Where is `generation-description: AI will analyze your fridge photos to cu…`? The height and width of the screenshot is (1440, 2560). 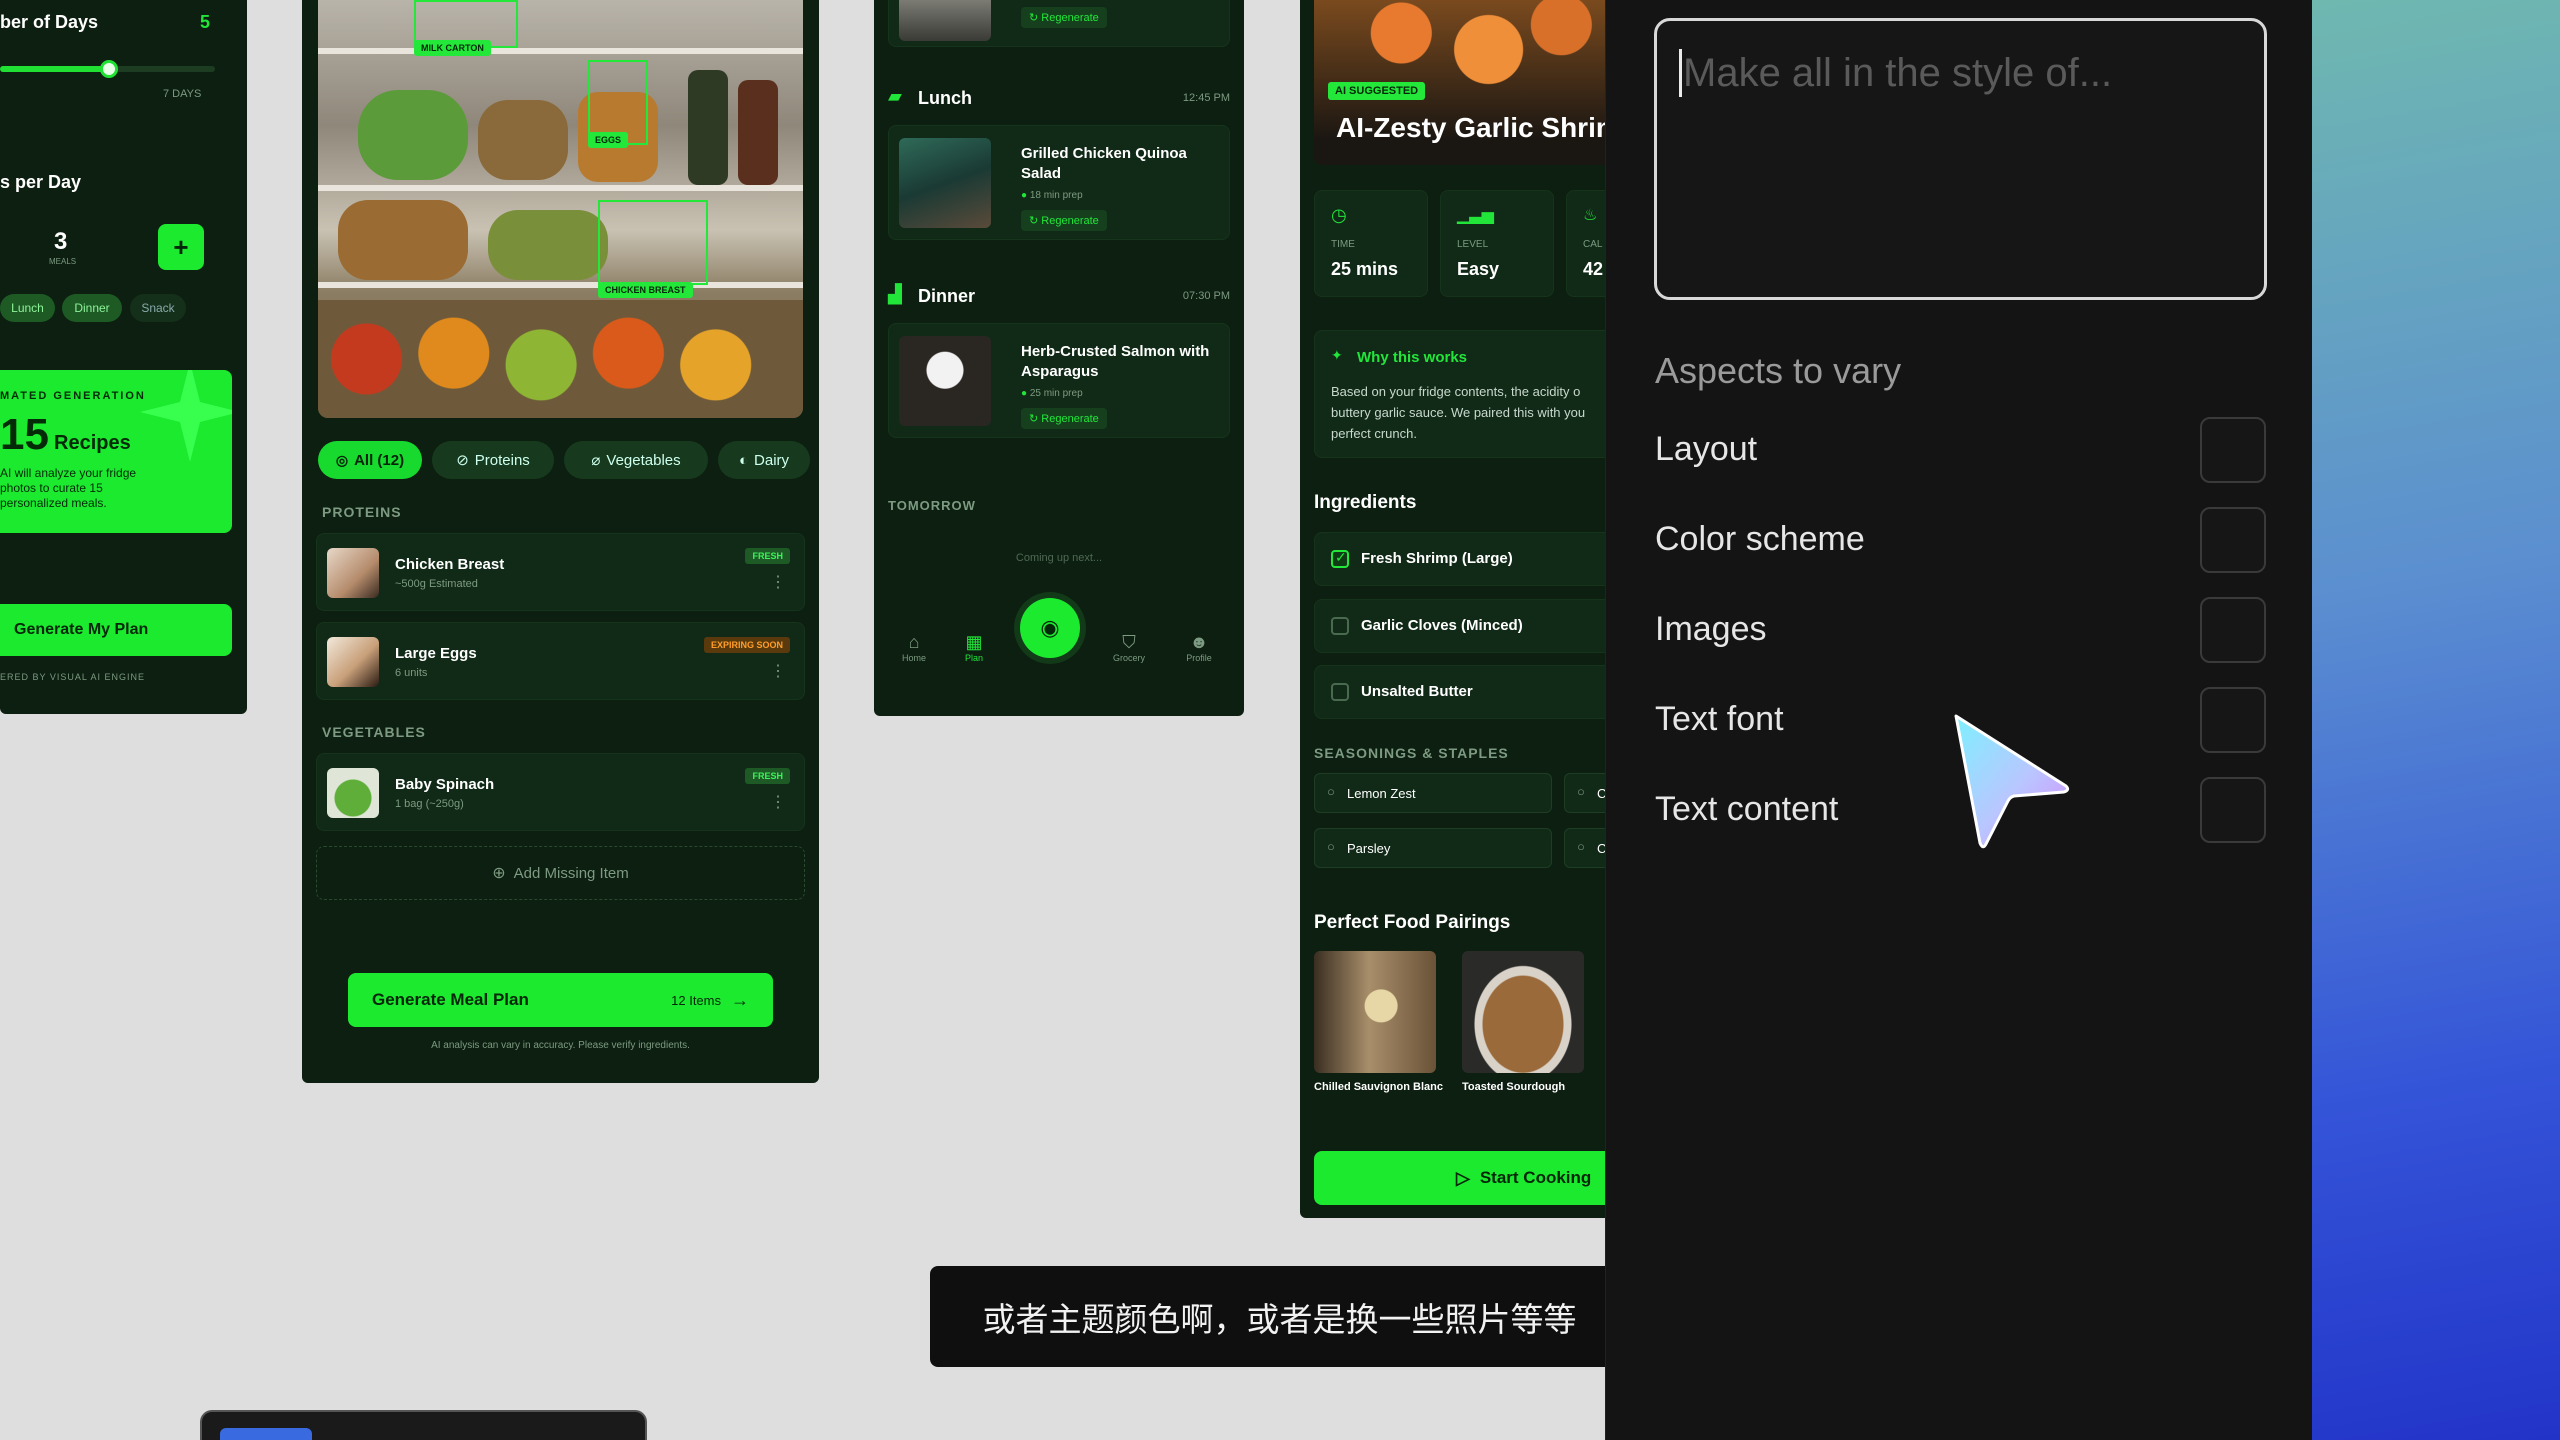
generation-description: AI will analyze your fridge photos to cu… is located at coordinates (68, 488).